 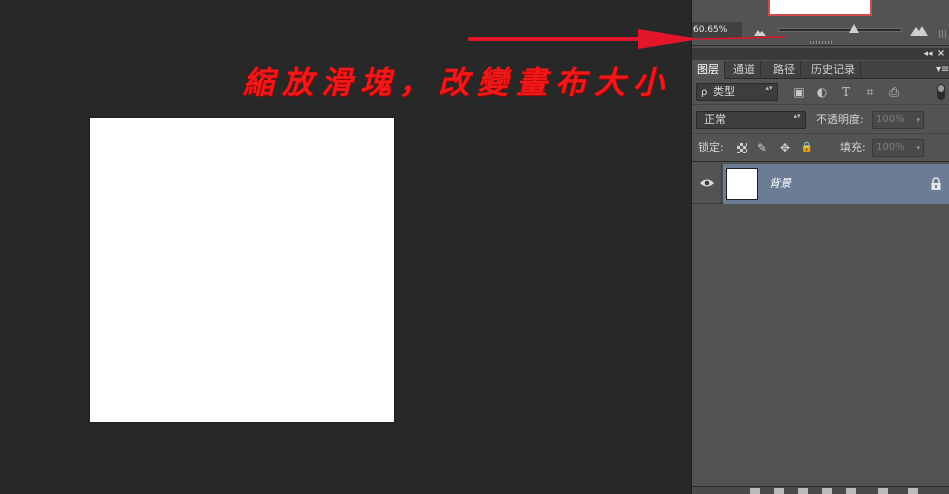 I want to click on navigator-preview, so click(x=820, y=7).